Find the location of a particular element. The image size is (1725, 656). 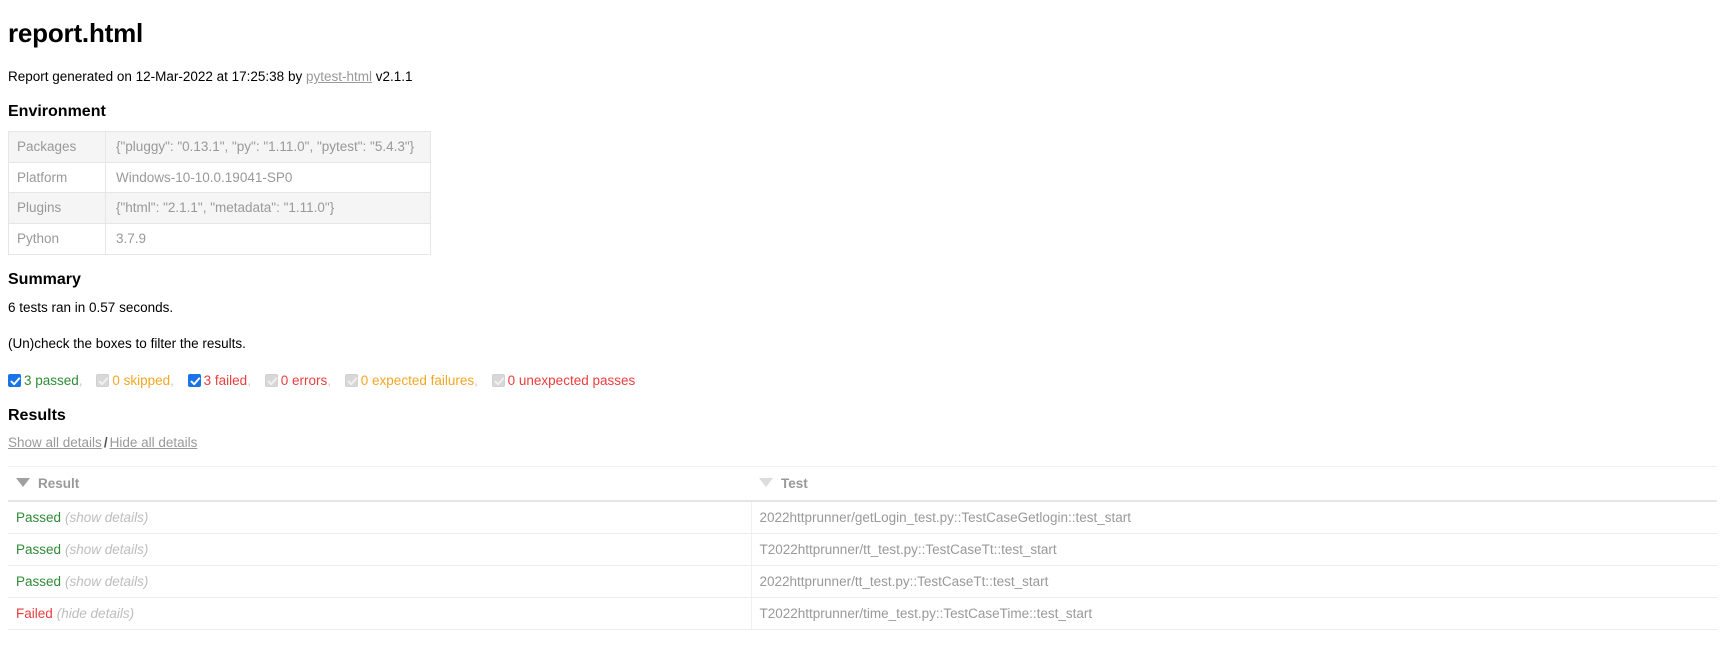

checkbox-skipped is located at coordinates (103, 381).